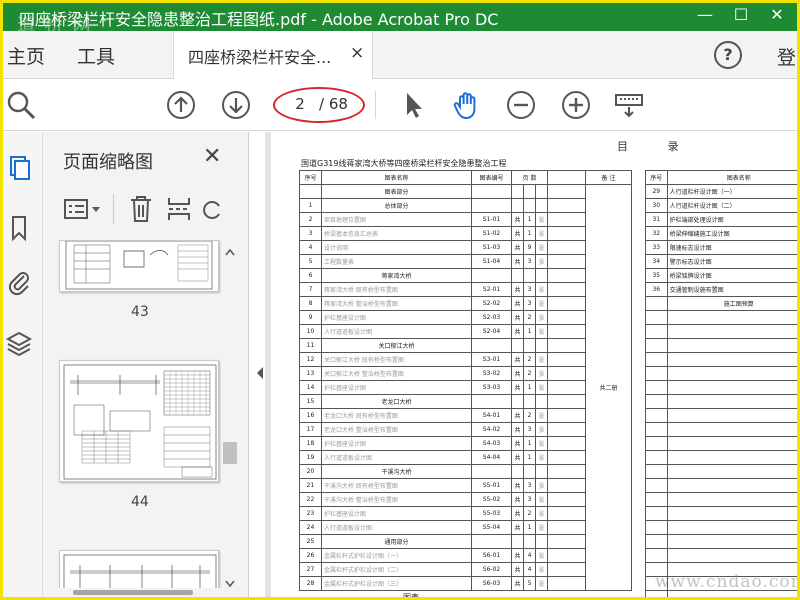 The width and height of the screenshot is (800, 600). What do you see at coordinates (310, 373) in the screenshot?
I see `toc-cell-no: 13` at bounding box center [310, 373].